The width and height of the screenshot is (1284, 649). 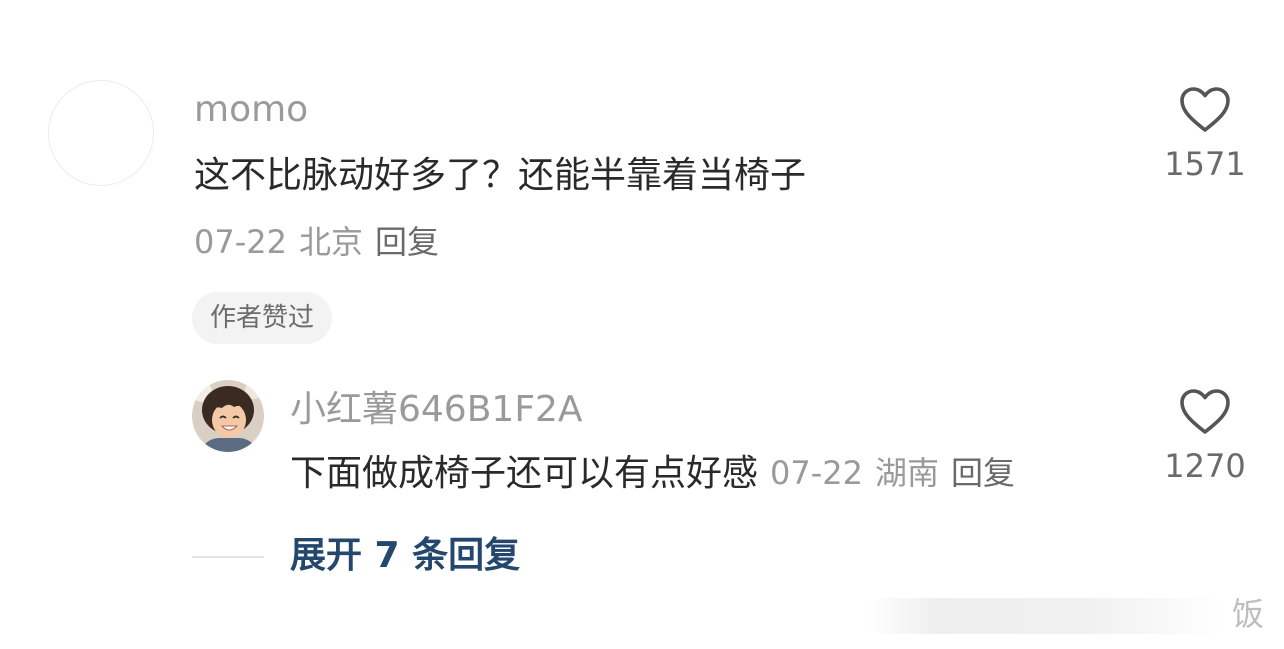 I want to click on comment-like-button: 1571, so click(x=1205, y=133).